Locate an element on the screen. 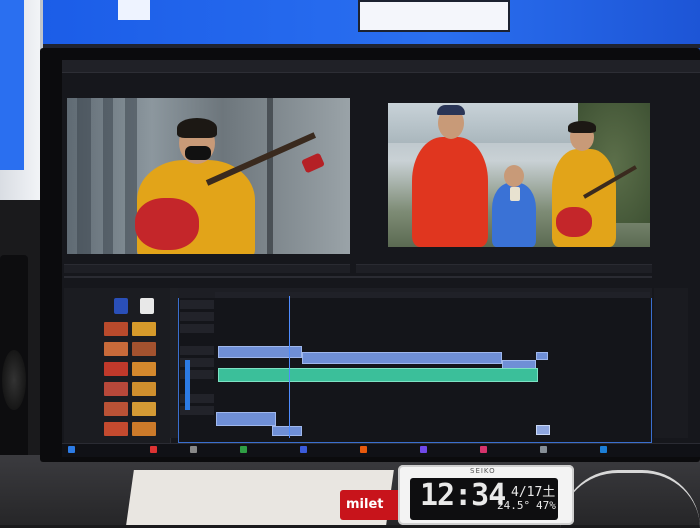 This screenshot has height=528, width=700. menu-bar is located at coordinates (381, 66).